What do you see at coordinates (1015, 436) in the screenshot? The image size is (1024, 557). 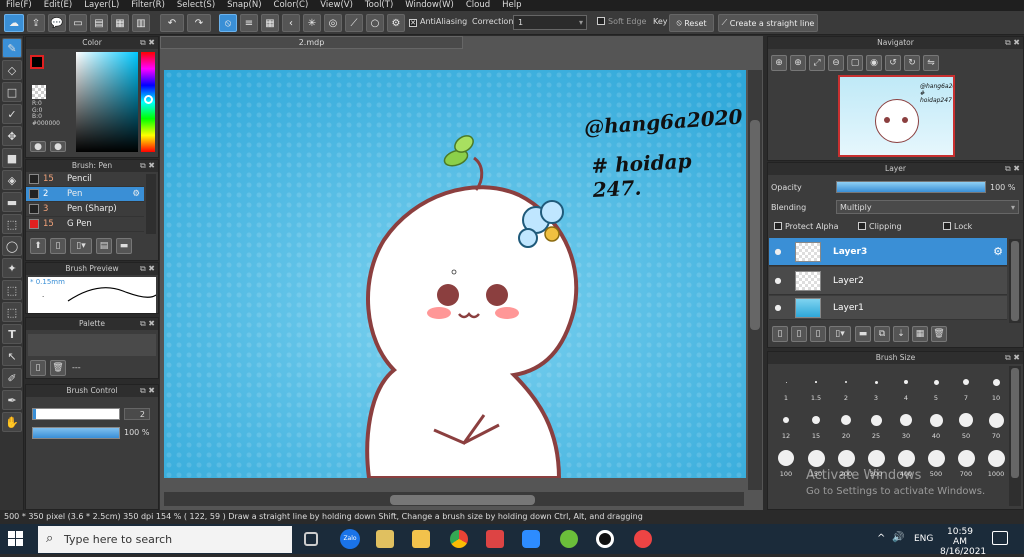 I see `brush-size-scrollbar` at bounding box center [1015, 436].